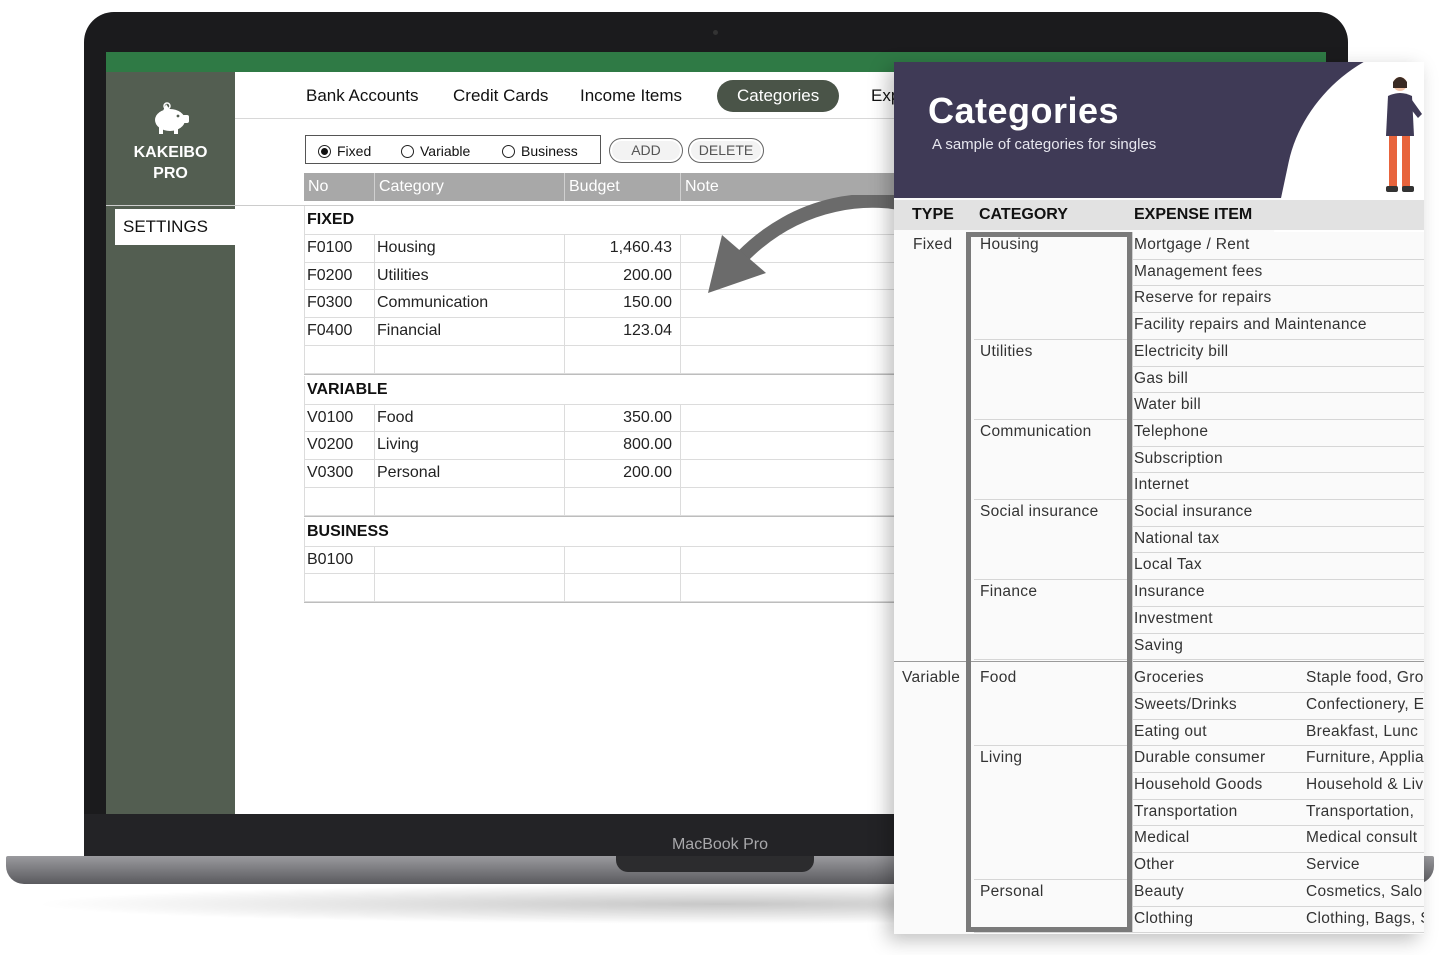 This screenshot has width=1440, height=955. Describe the element at coordinates (403, 275) in the screenshot. I see `cell-category: Utilities` at that location.